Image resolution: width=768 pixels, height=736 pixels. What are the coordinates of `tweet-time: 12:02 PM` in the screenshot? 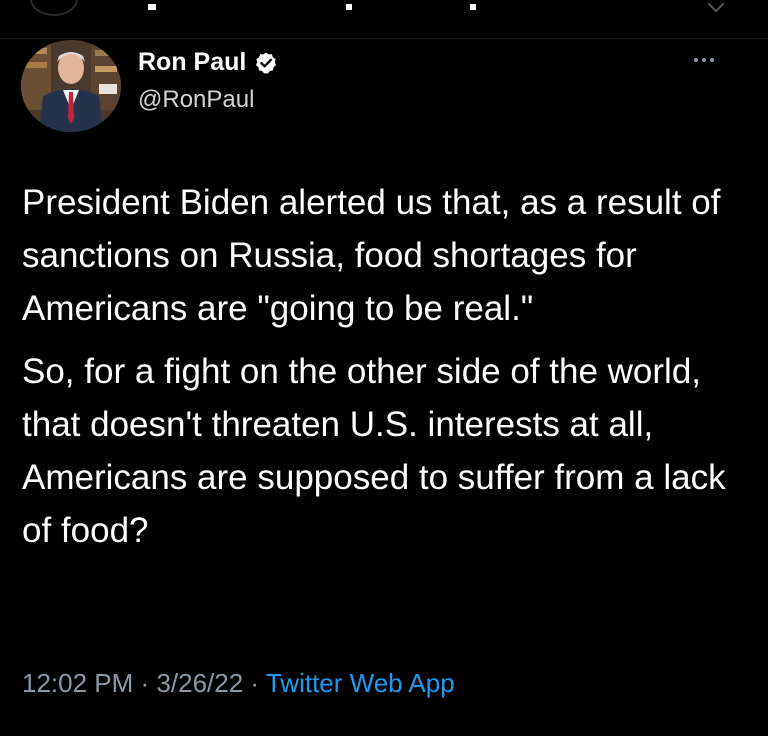 It's located at (77, 683).